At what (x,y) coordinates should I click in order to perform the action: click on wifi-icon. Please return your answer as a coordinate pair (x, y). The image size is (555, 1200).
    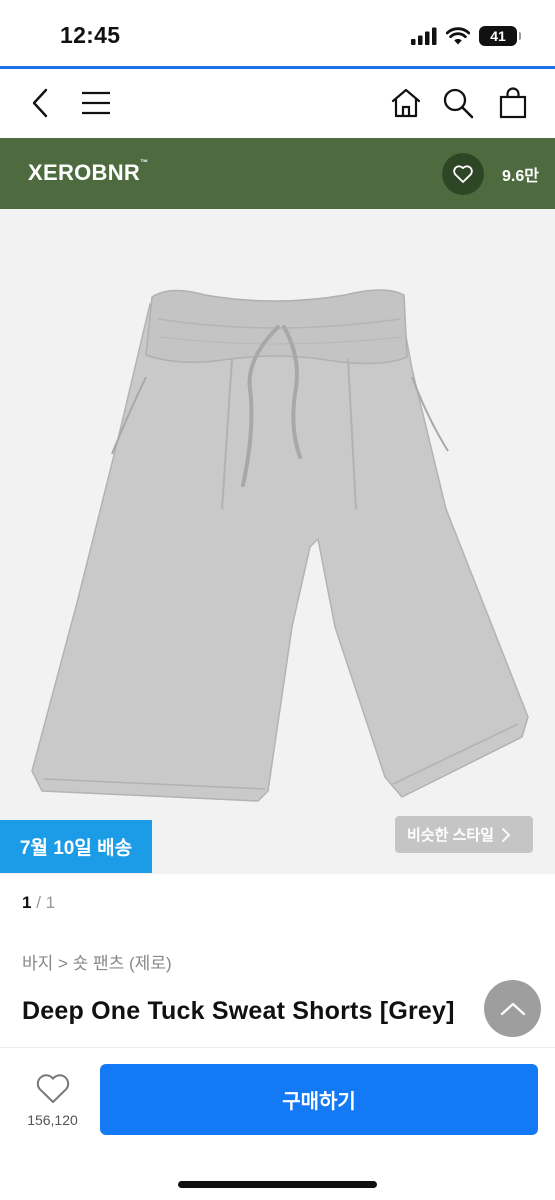
    Looking at the image, I should click on (458, 36).